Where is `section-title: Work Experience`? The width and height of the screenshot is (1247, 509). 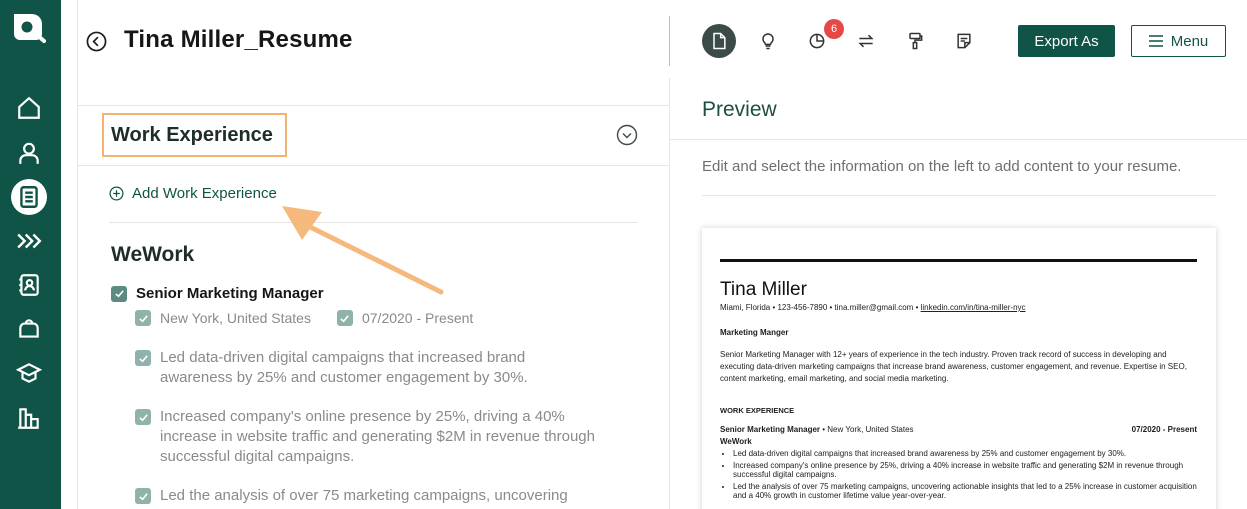 section-title: Work Experience is located at coordinates (192, 134).